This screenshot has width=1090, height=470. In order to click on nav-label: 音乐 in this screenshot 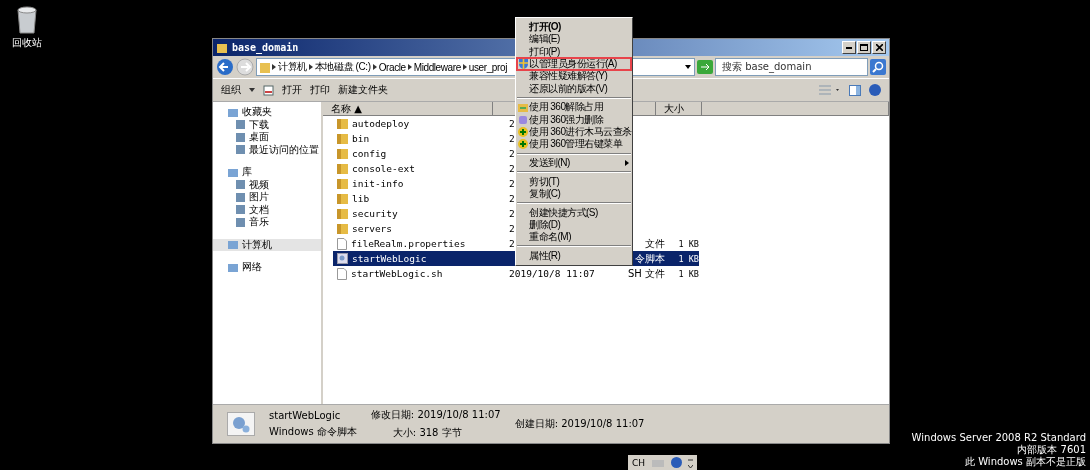, I will do `click(259, 222)`.